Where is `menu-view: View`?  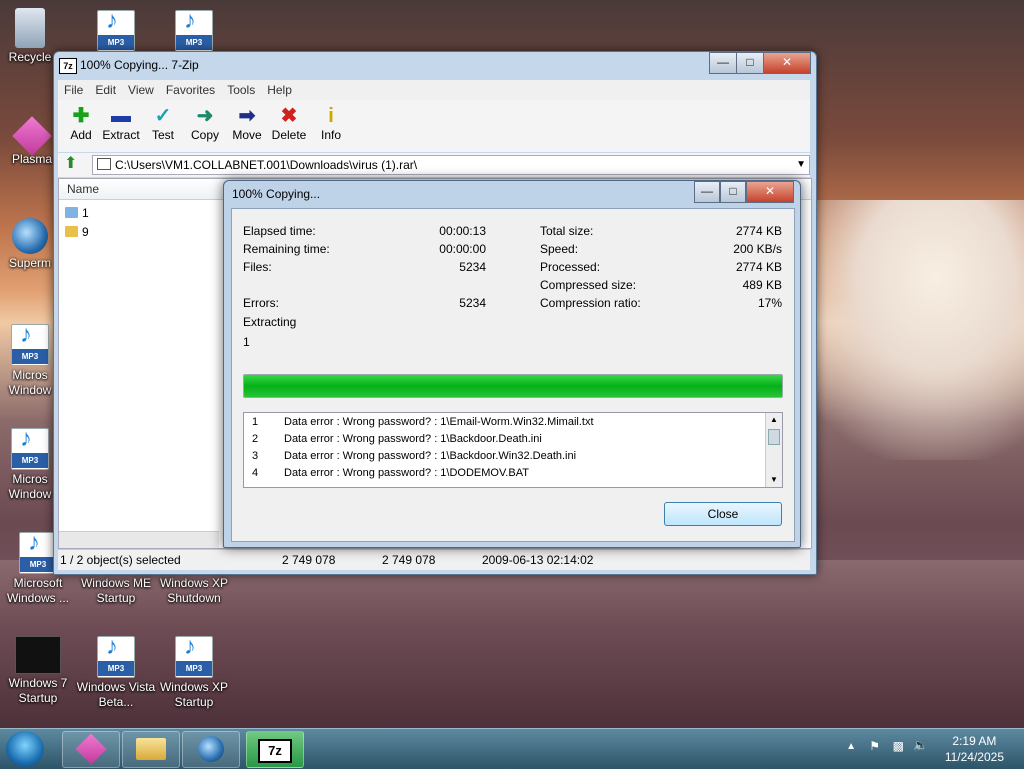
menu-view: View is located at coordinates (141, 90).